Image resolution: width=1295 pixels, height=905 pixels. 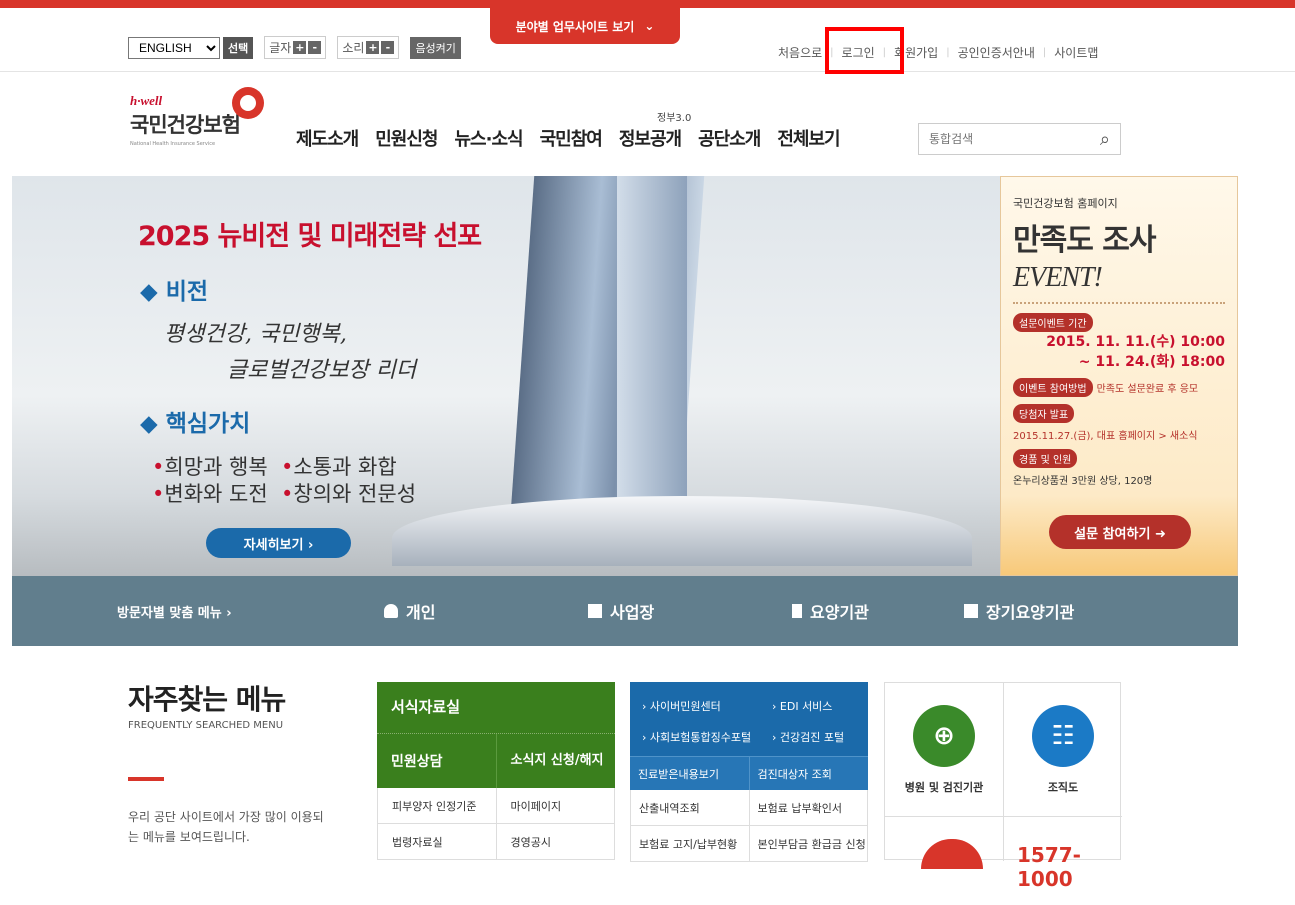 What do you see at coordinates (300, 47) in the screenshot?
I see `font-plus-button: +` at bounding box center [300, 47].